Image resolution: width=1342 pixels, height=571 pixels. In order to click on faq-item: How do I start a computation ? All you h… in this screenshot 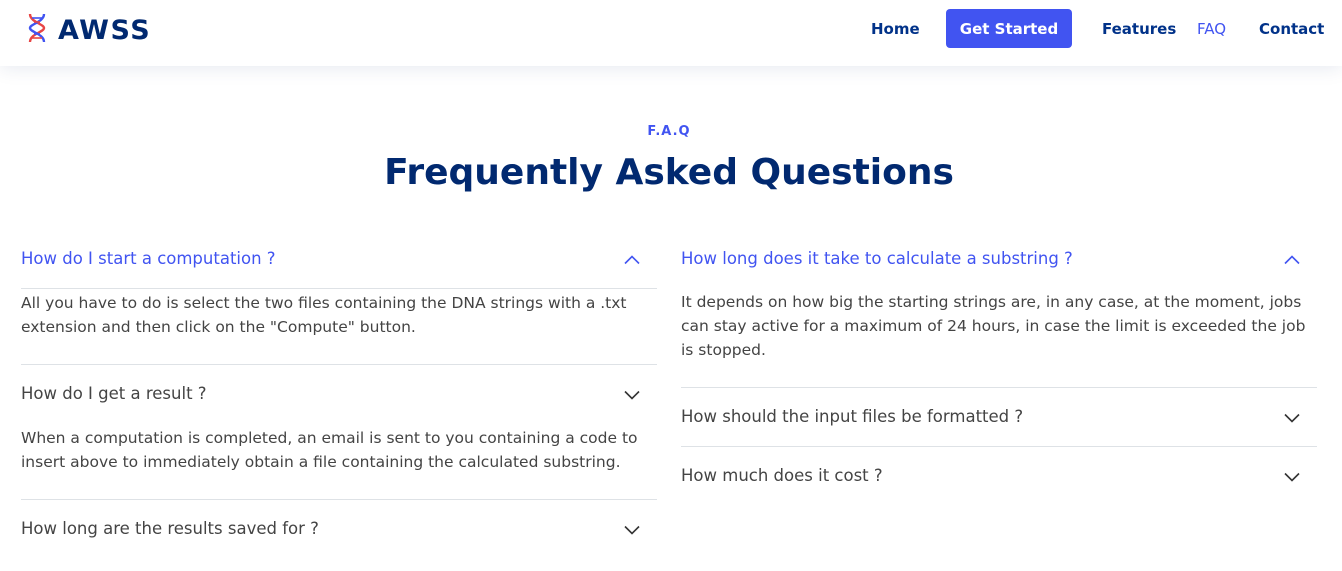, I will do `click(339, 297)`.